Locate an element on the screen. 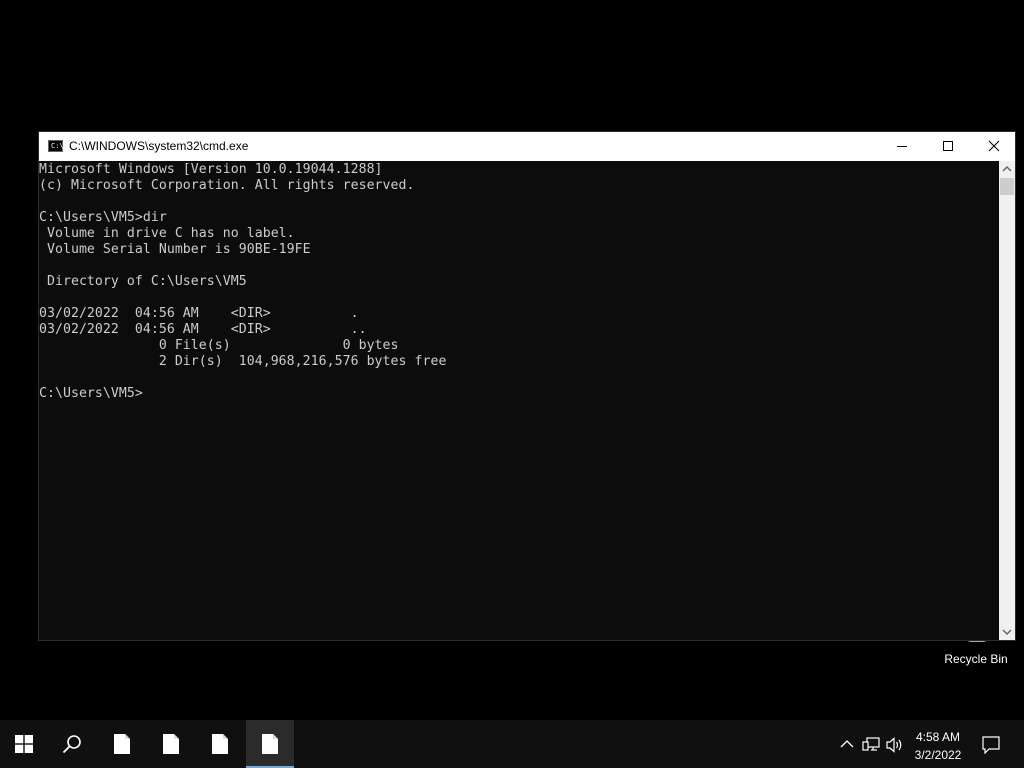  cmd-app-icon-text: C:\ is located at coordinates (57, 146).